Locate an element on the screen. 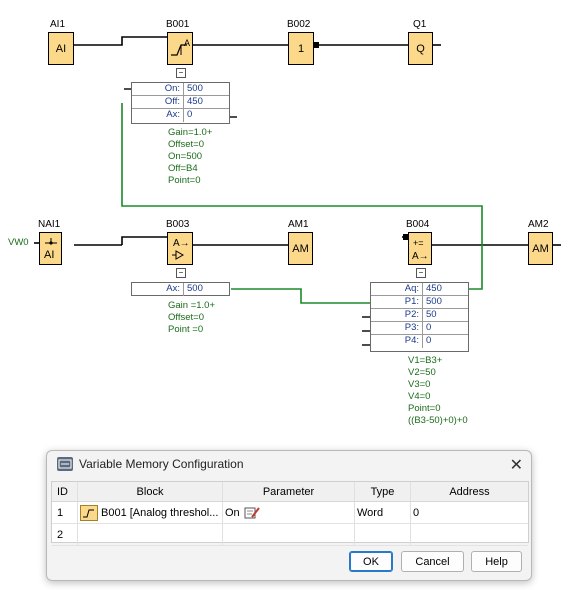 This screenshot has width=577, height=590. block-q1: Q is located at coordinates (420, 48).